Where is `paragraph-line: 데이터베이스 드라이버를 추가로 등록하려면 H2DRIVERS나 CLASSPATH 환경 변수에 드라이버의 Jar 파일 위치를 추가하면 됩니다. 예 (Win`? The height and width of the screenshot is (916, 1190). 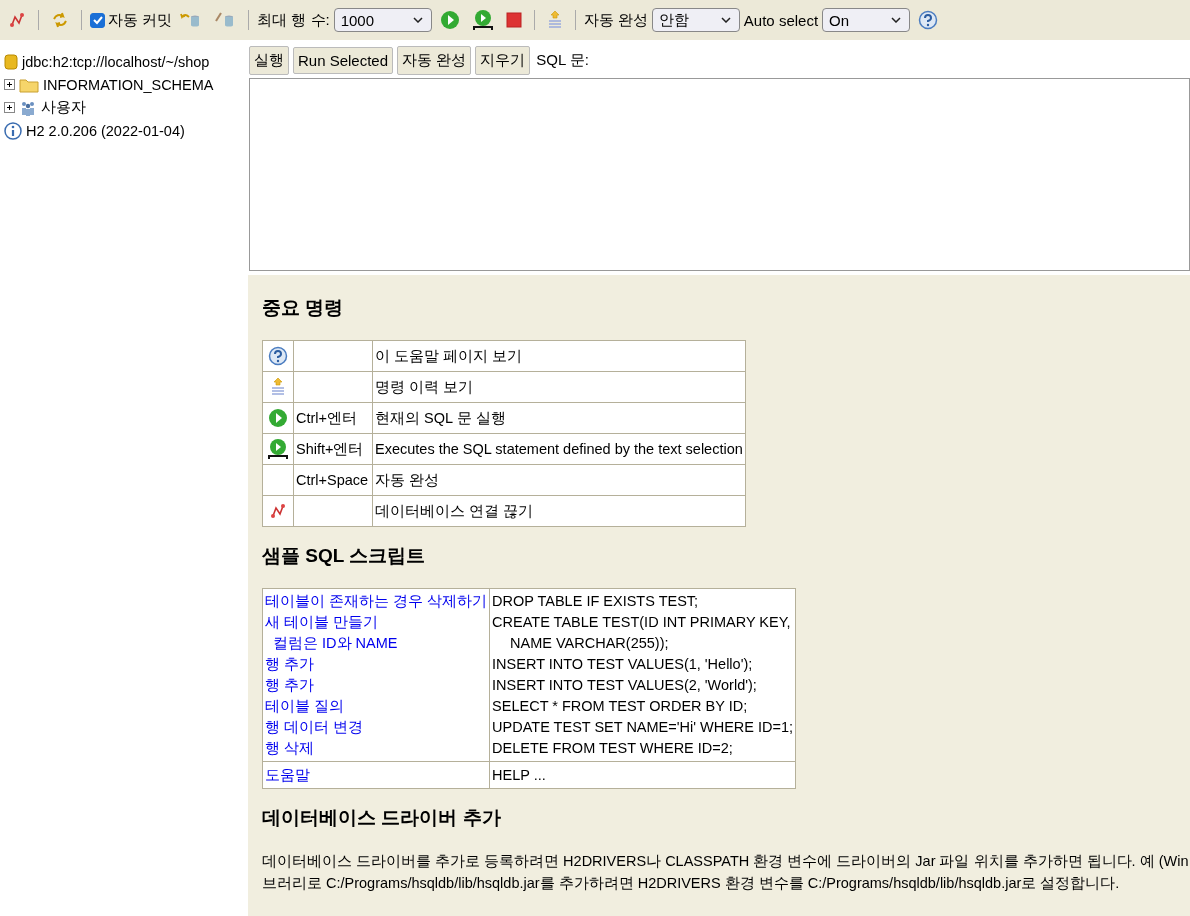 paragraph-line: 데이터베이스 드라이버를 추가로 등록하려면 H2DRIVERS나 CLASSPATH 환경 변수에 드라이버의 Jar 파일 위치를 추가하면 됩니다. 예 (Win is located at coordinates (725, 861).